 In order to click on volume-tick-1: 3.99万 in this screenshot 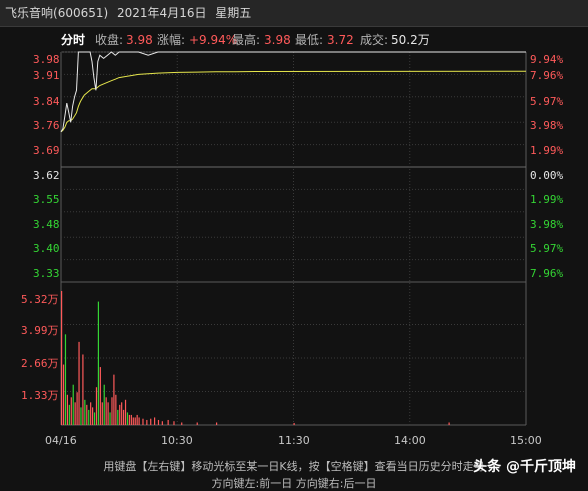, I will do `click(40, 330)`.